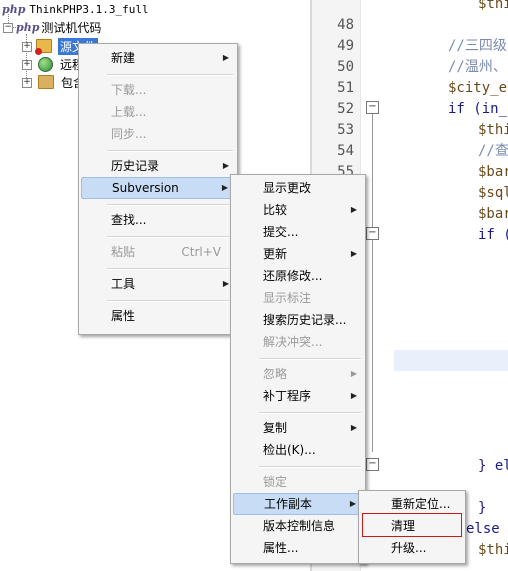 The width and height of the screenshot is (508, 571). I want to click on menu-item-version-control-info: 版本控制信息, so click(298, 526).